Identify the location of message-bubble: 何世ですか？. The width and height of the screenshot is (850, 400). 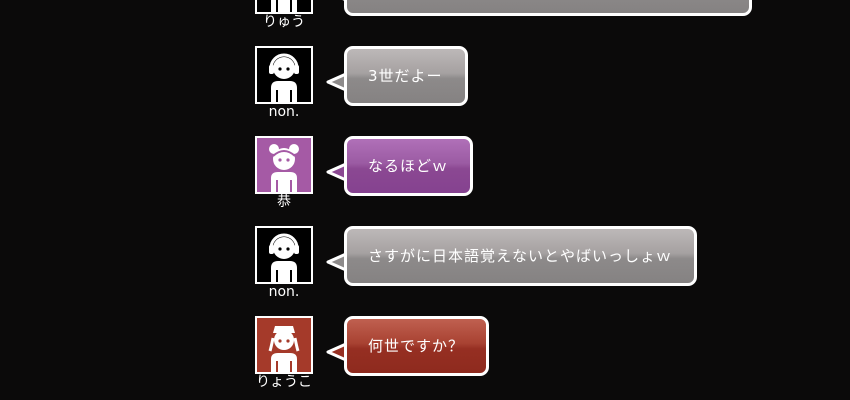
(417, 346).